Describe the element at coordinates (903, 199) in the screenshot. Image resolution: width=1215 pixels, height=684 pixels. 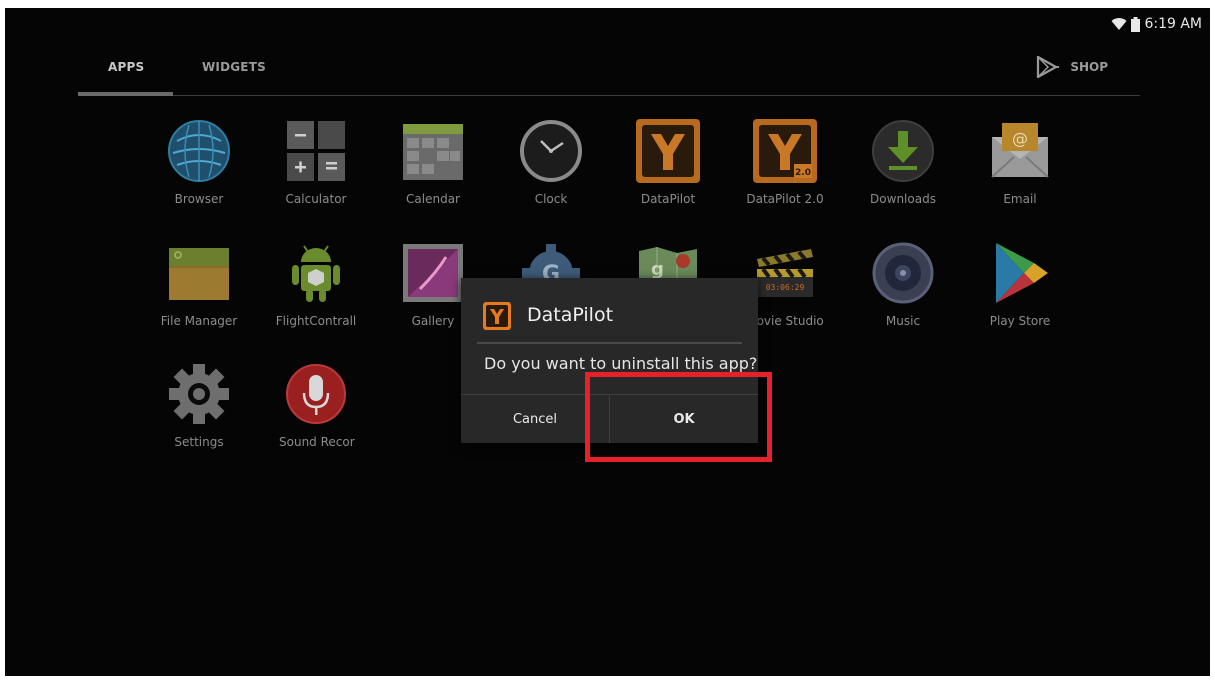
I see `app-label: Downloads` at that location.